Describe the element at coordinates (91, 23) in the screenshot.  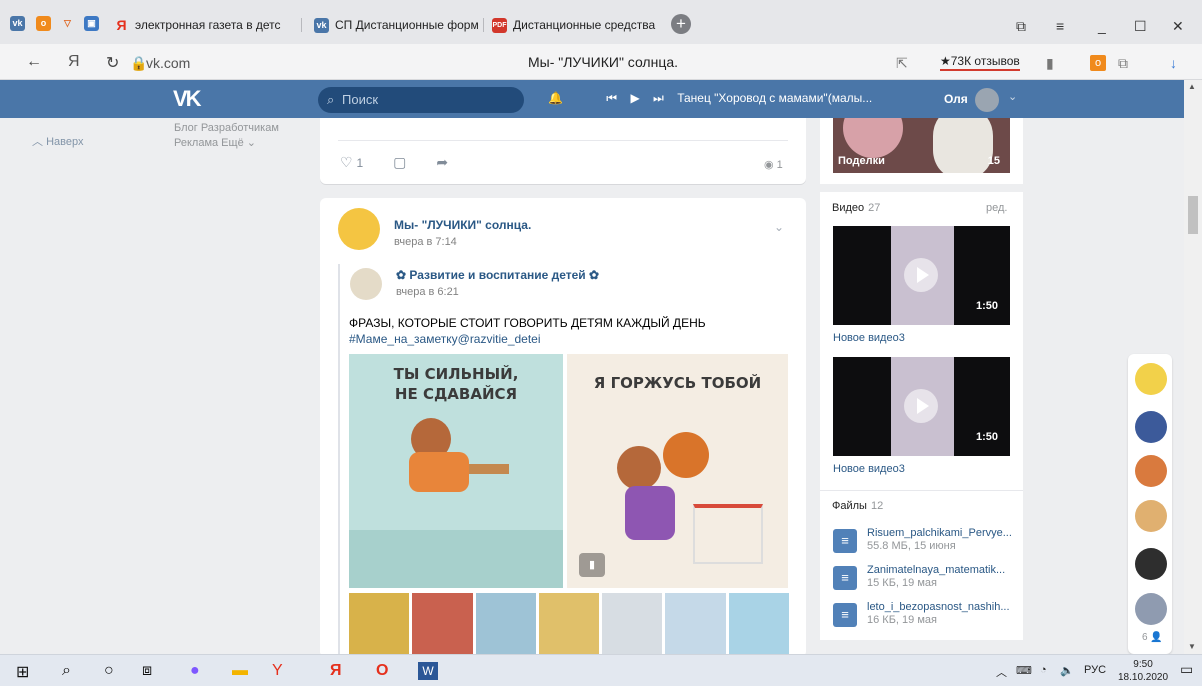
I see `photo-pinned-tab-icon: ▣` at that location.